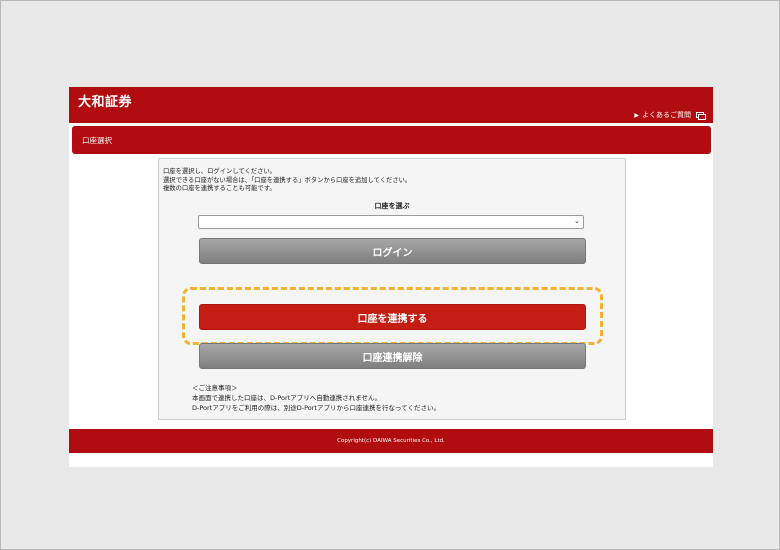 Image resolution: width=780 pixels, height=550 pixels. I want to click on instruction-line: 口座を選択し、ログインしてください。, so click(219, 171).